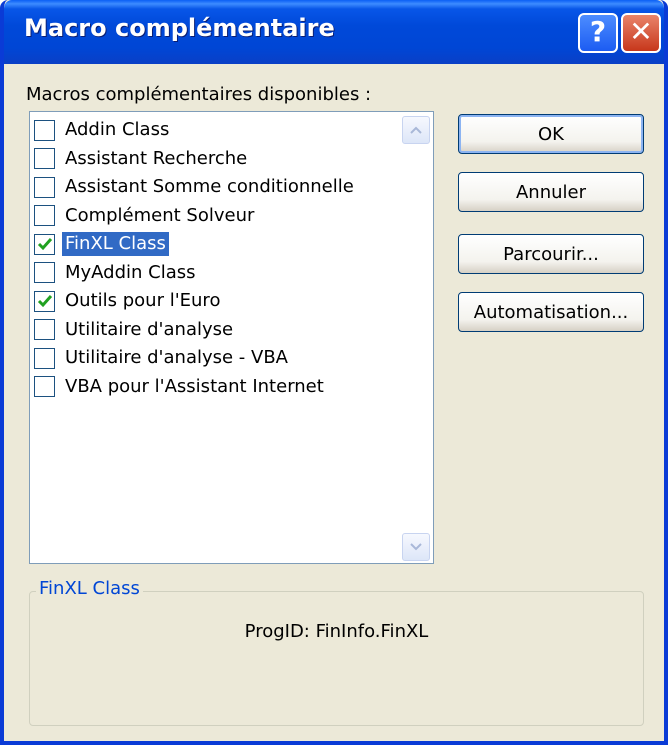  What do you see at coordinates (551, 134) in the screenshot?
I see `ok-button: OK` at bounding box center [551, 134].